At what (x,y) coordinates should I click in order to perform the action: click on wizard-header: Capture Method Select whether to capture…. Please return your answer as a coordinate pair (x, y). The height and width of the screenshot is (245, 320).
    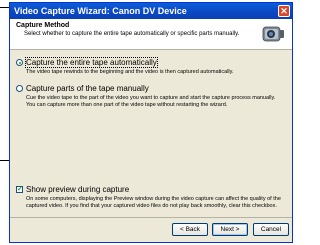
    Looking at the image, I should click on (151, 34).